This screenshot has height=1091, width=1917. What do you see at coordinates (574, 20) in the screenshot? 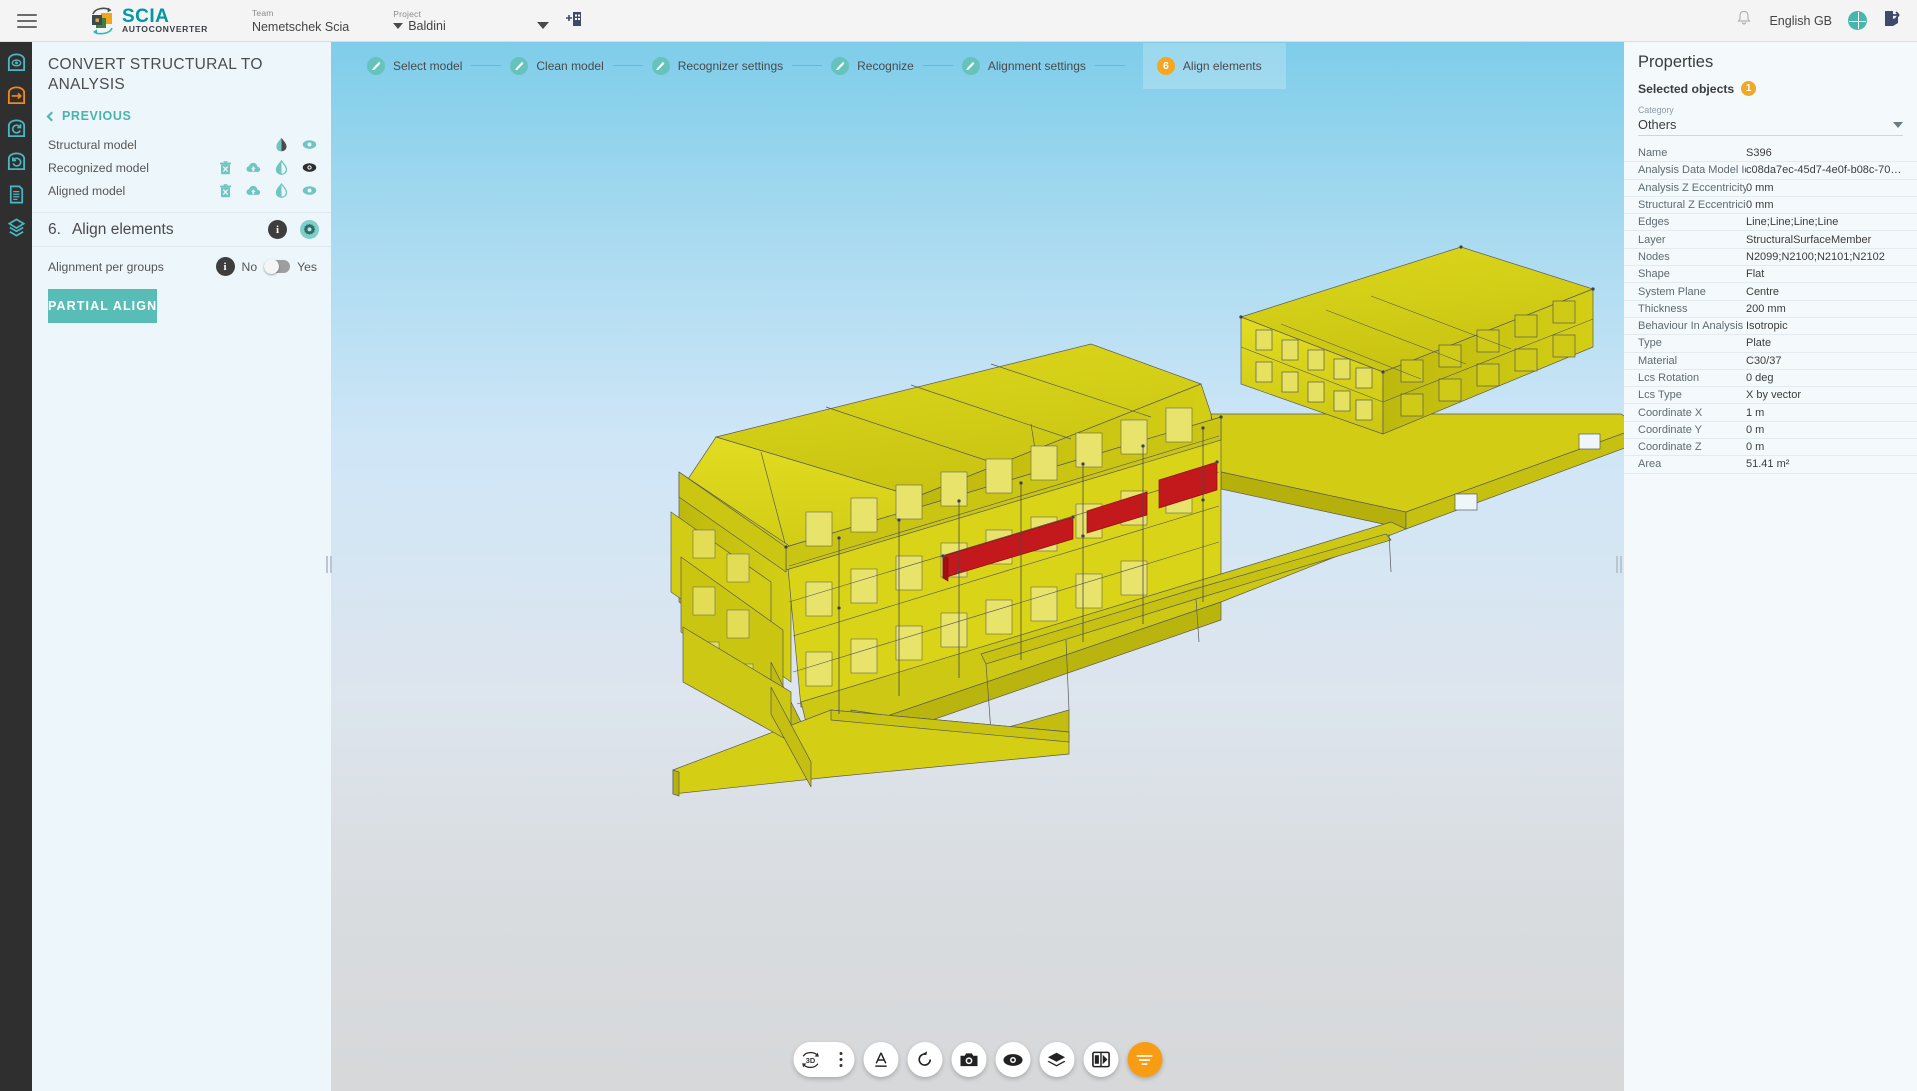
I see `add-project-icon` at bounding box center [574, 20].